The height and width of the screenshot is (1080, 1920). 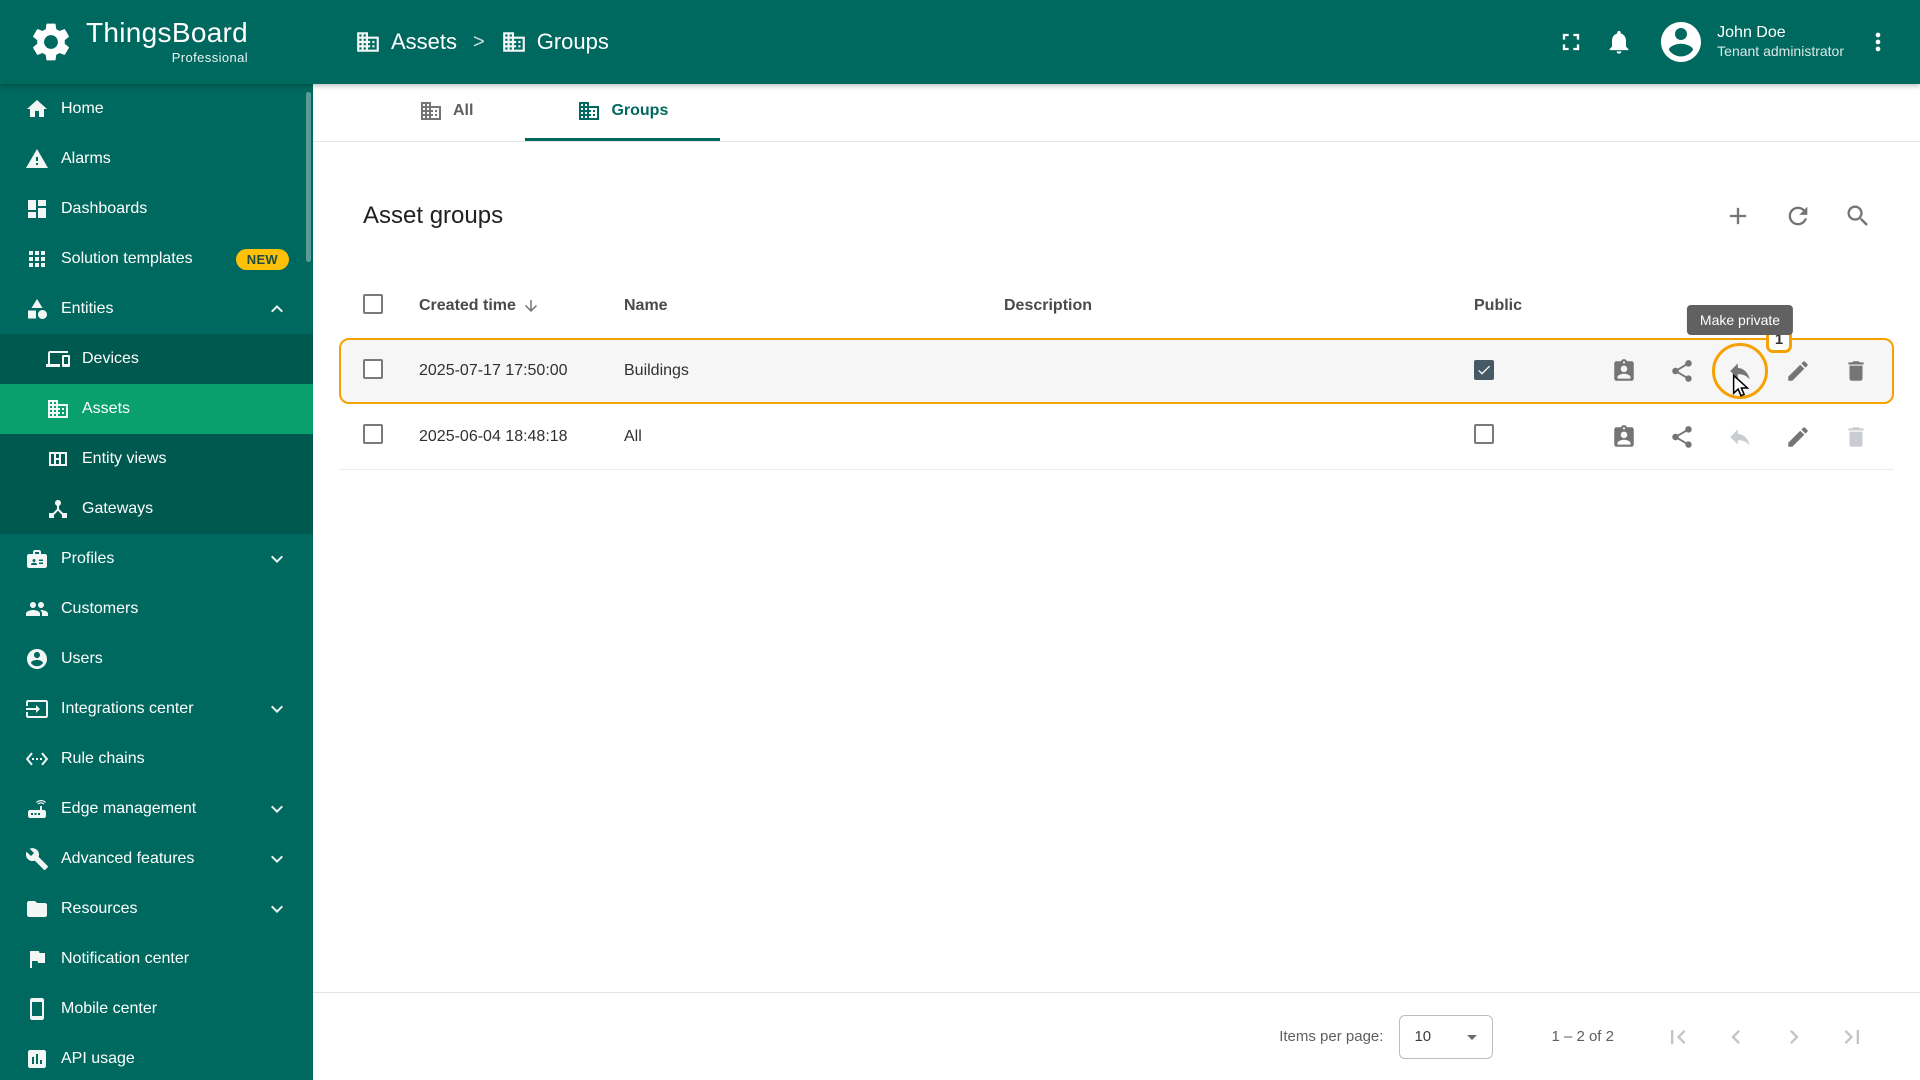 I want to click on search-button, so click(x=1858, y=216).